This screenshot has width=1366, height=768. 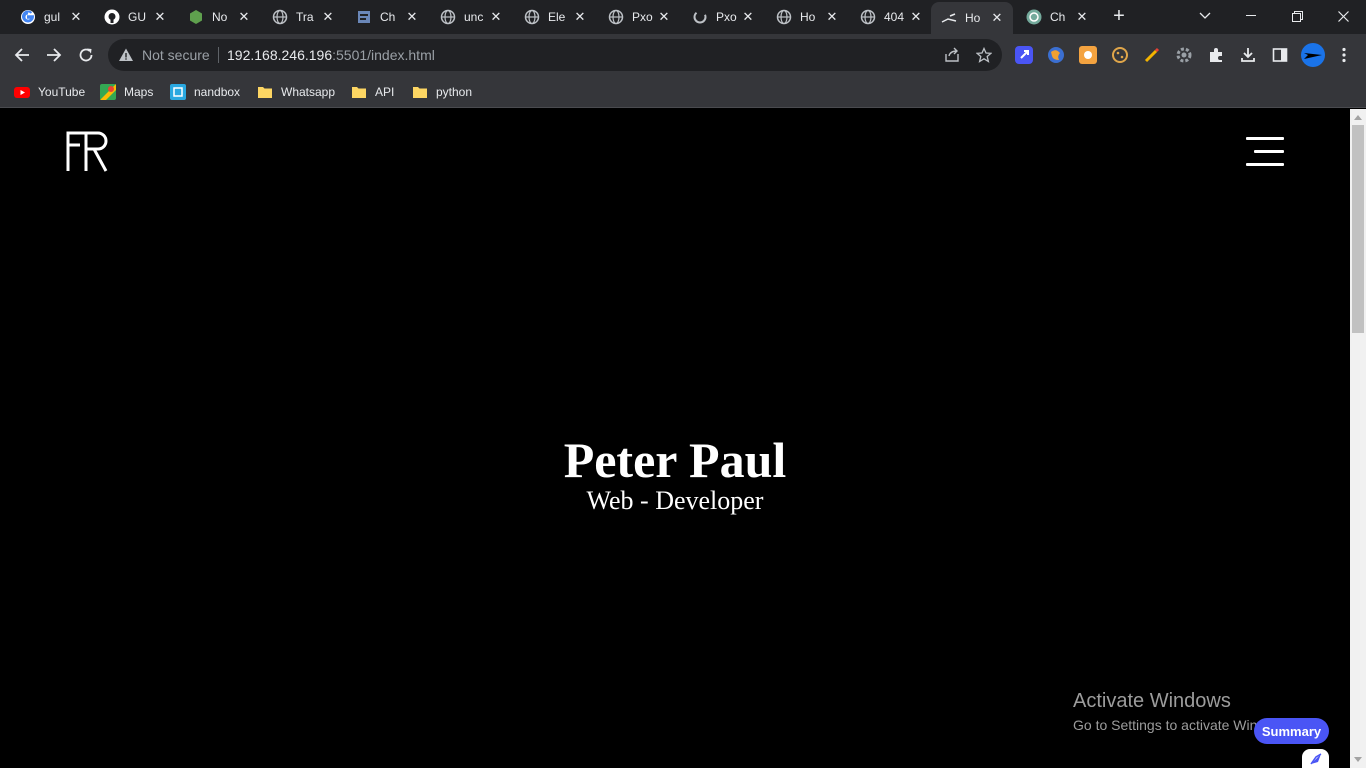 I want to click on tab-globe: Pxo ✕, so click(x=639, y=17).